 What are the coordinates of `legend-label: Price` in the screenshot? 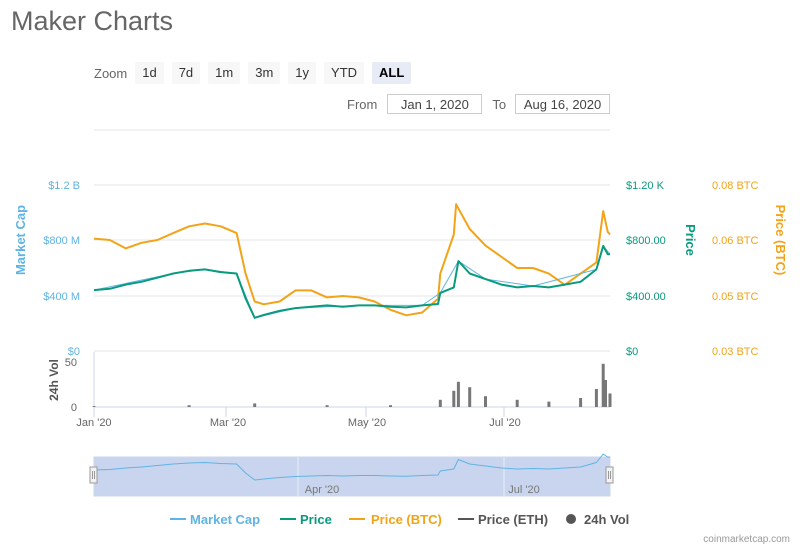 It's located at (316, 519).